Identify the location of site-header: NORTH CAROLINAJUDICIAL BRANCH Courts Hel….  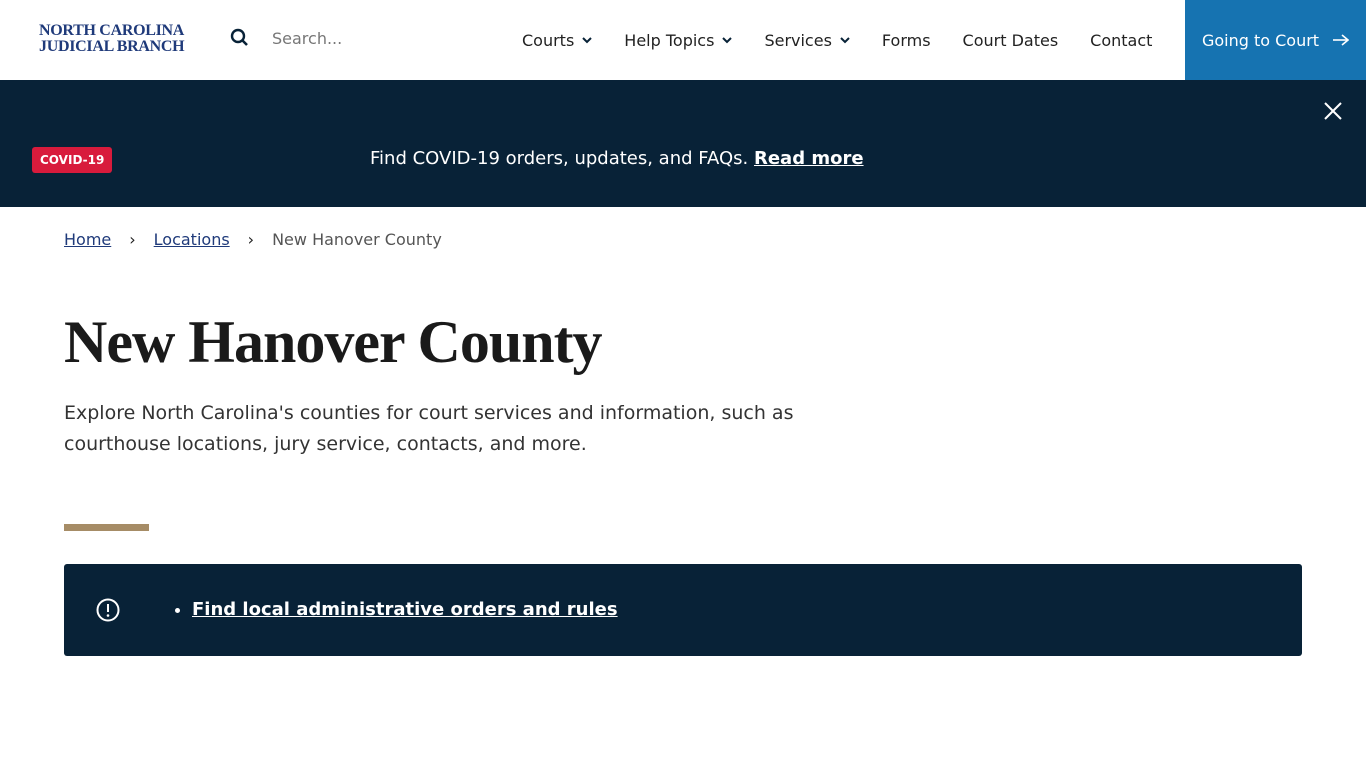
(683, 40).